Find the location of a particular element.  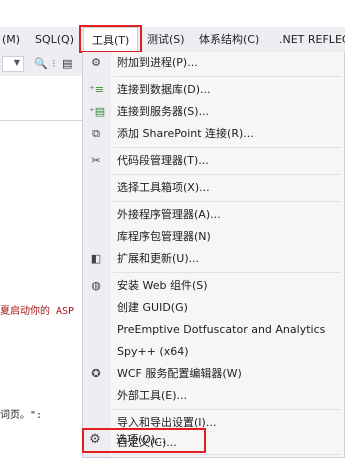

menu-item-label: 创建 GUID(G) is located at coordinates (152, 307).